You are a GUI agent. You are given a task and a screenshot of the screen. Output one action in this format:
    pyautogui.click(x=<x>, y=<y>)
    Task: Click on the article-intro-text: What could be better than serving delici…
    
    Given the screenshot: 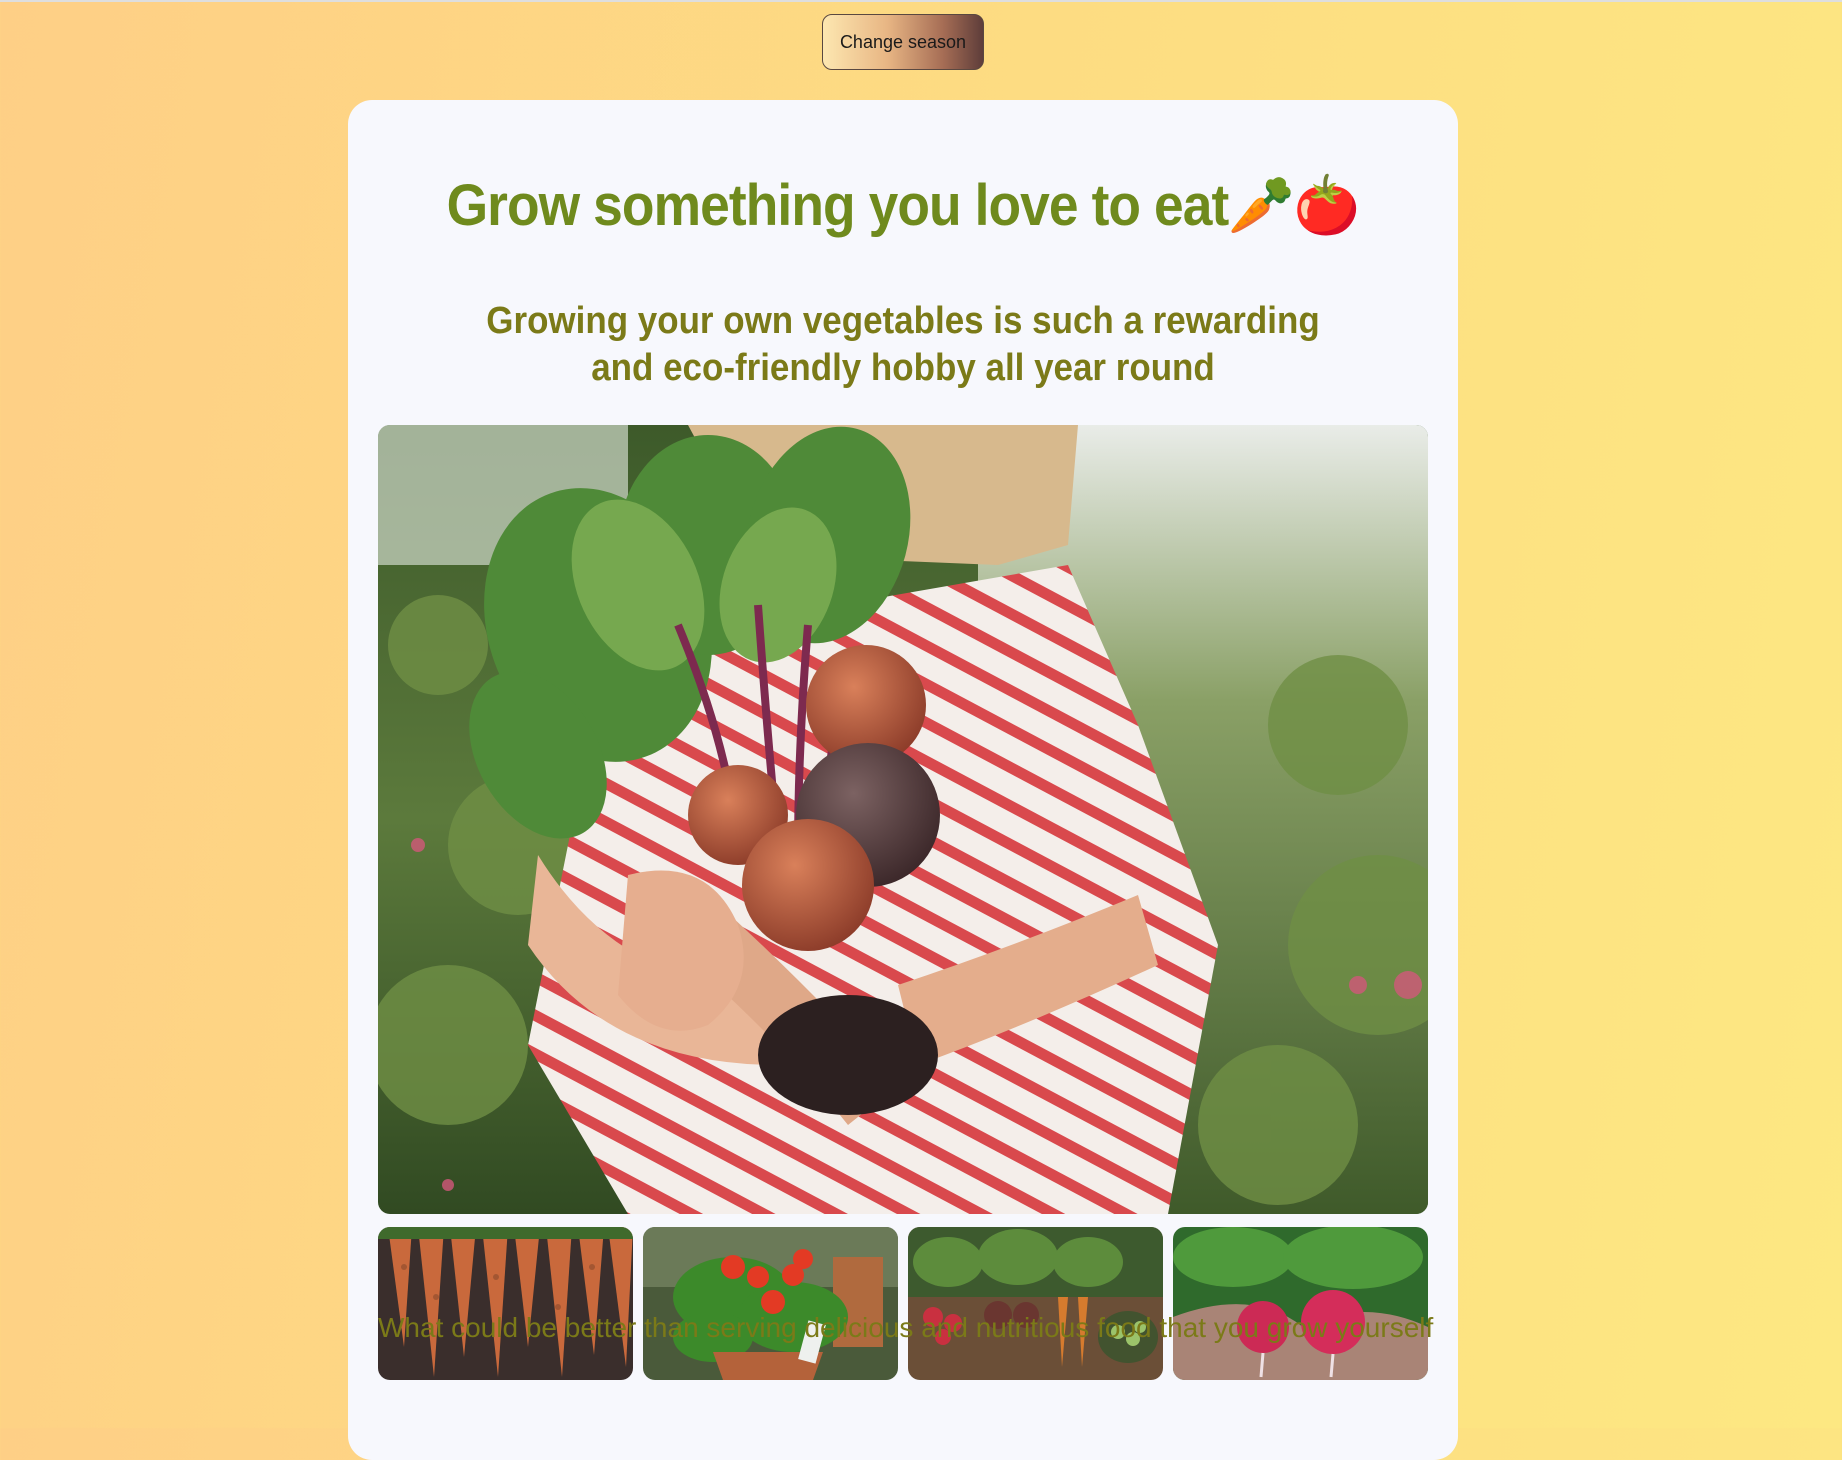 What is the action you would take?
    pyautogui.click(x=906, y=1327)
    